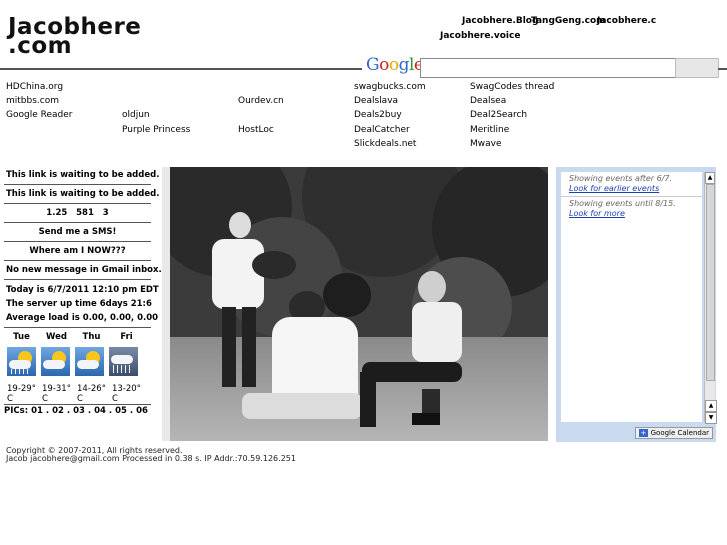 Image resolution: width=727 pixels, height=545 pixels. What do you see at coordinates (121, 411) in the screenshot?
I see `pic-link: 05` at bounding box center [121, 411].